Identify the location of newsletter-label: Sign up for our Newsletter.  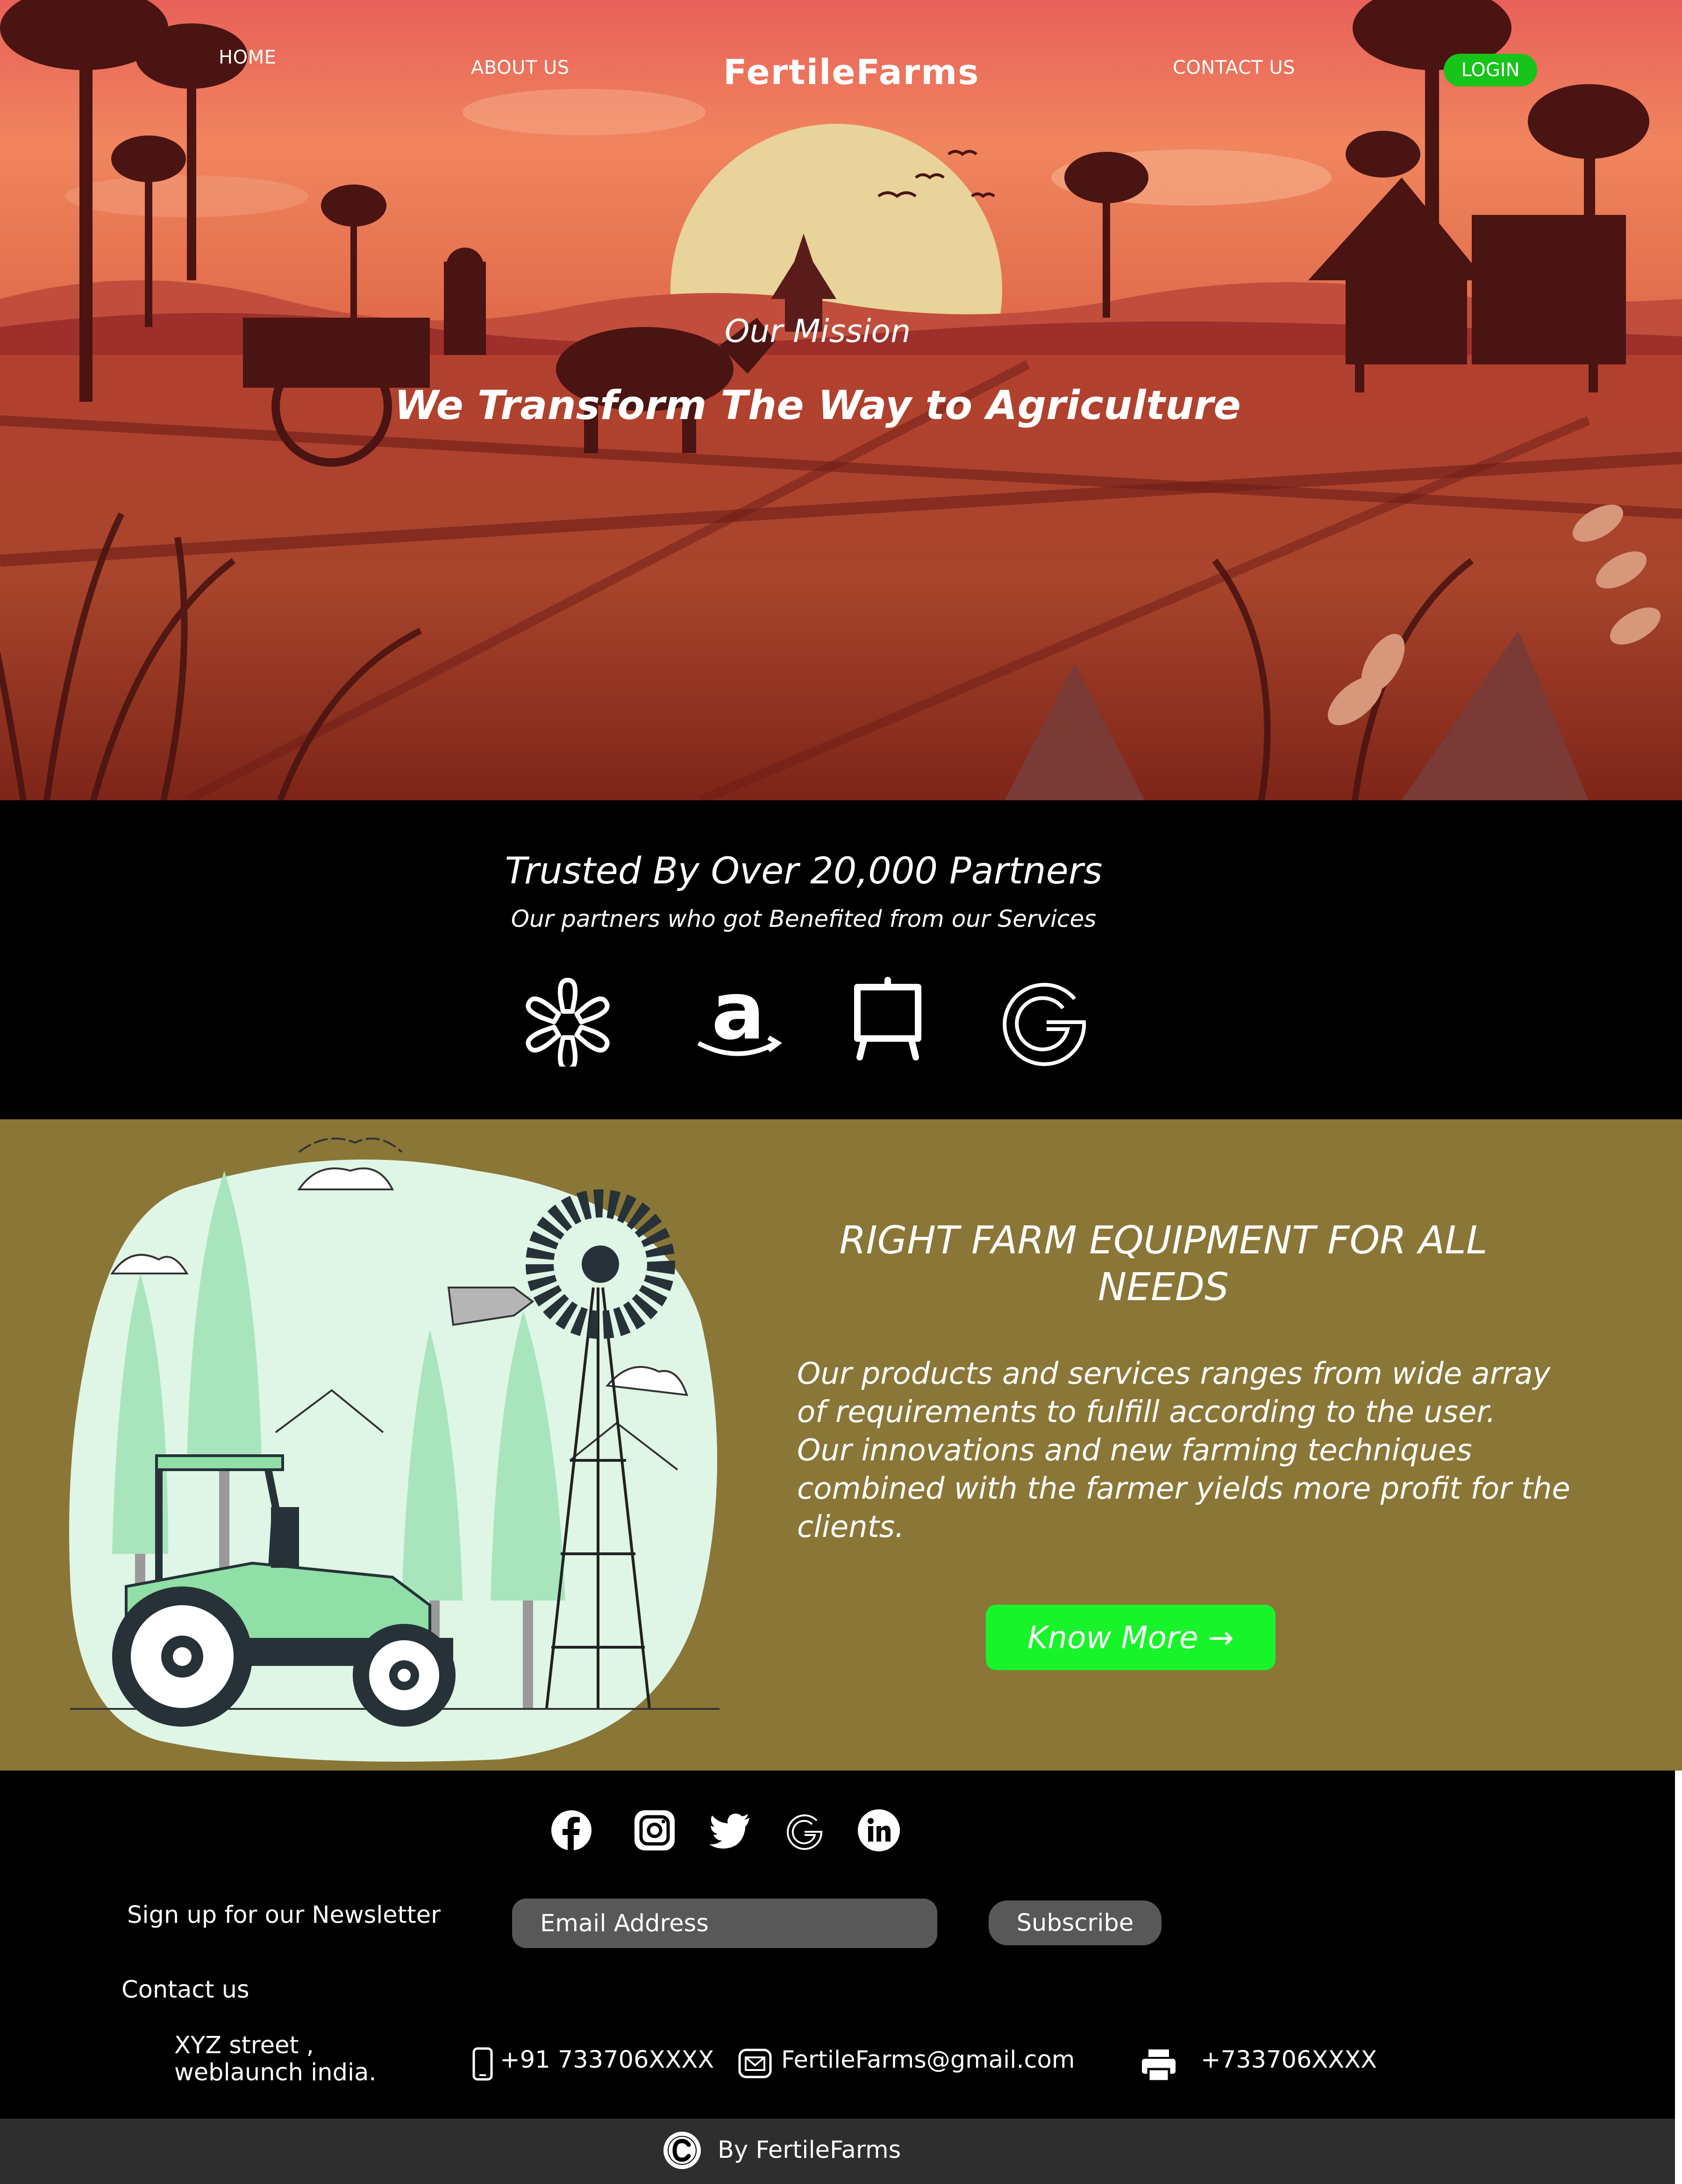
(284, 1915).